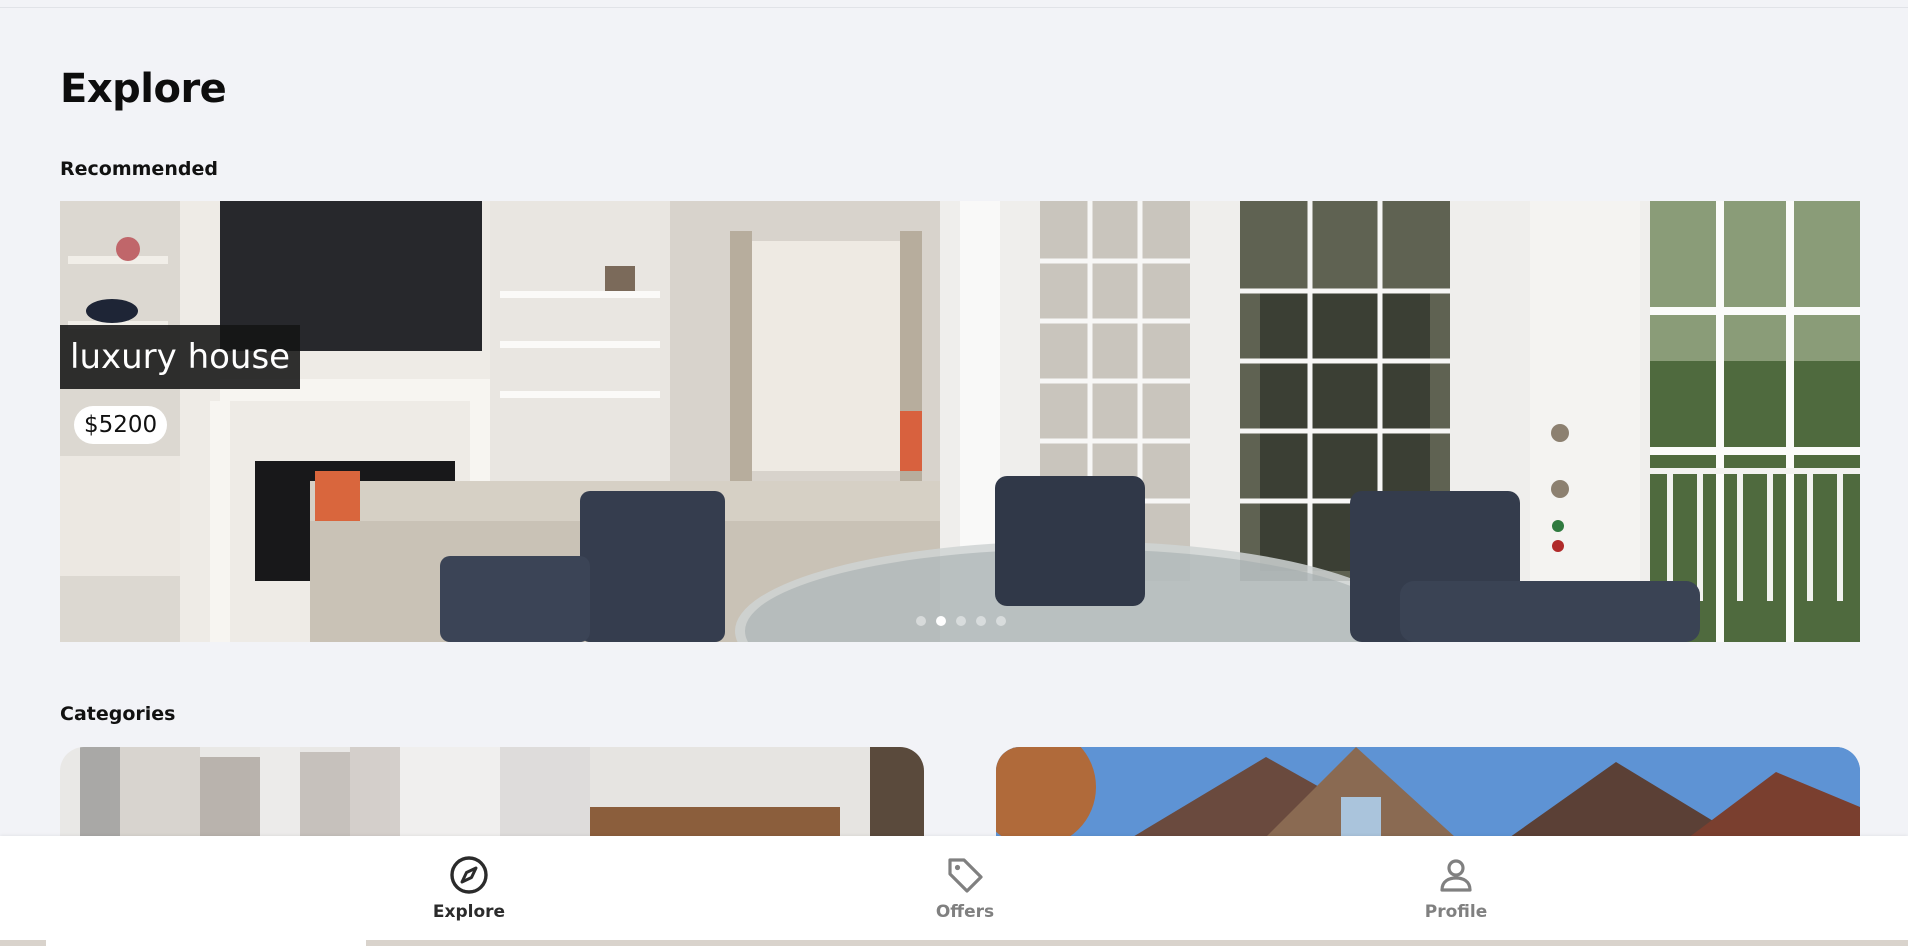 This screenshot has width=1908, height=946. I want to click on recommended-heading: Recommended, so click(139, 169).